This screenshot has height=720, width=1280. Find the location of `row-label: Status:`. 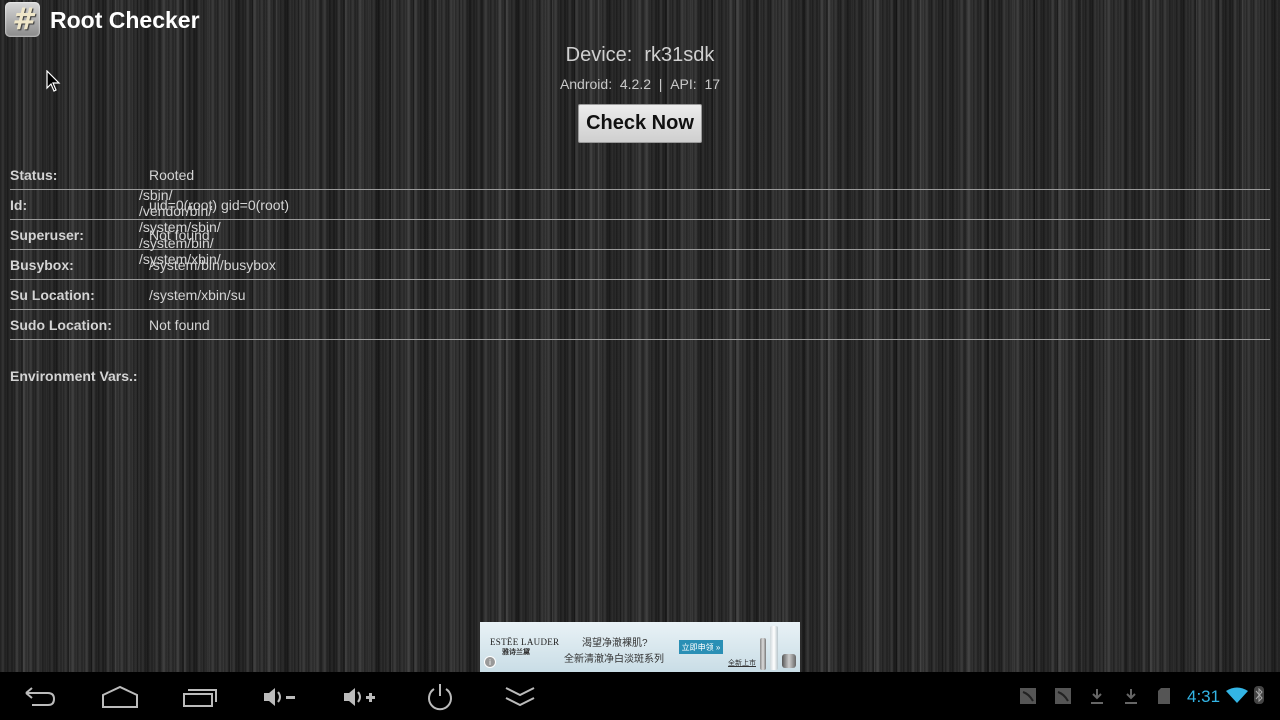

row-label: Status: is located at coordinates (34, 175).